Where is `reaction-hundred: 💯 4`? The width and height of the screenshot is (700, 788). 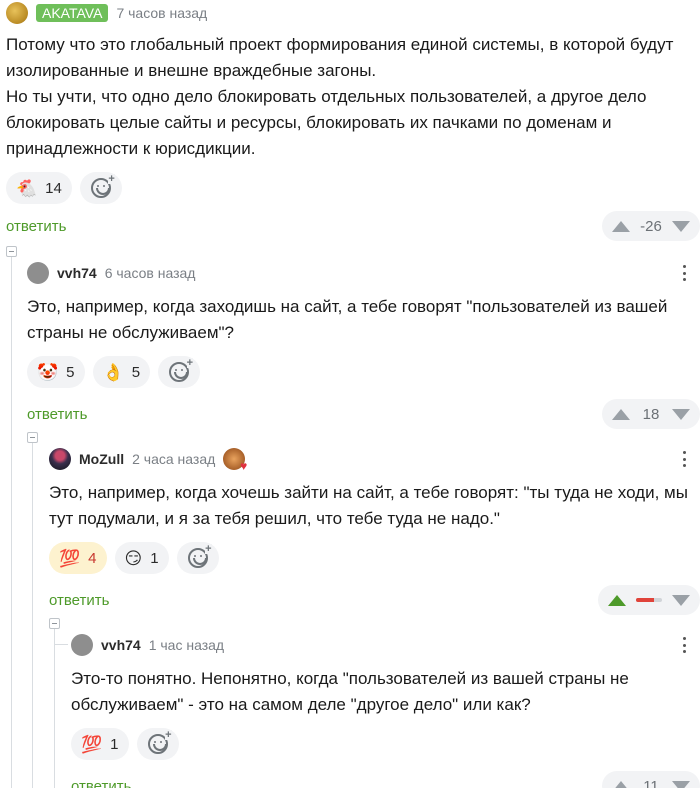 reaction-hundred: 💯 4 is located at coordinates (78, 558).